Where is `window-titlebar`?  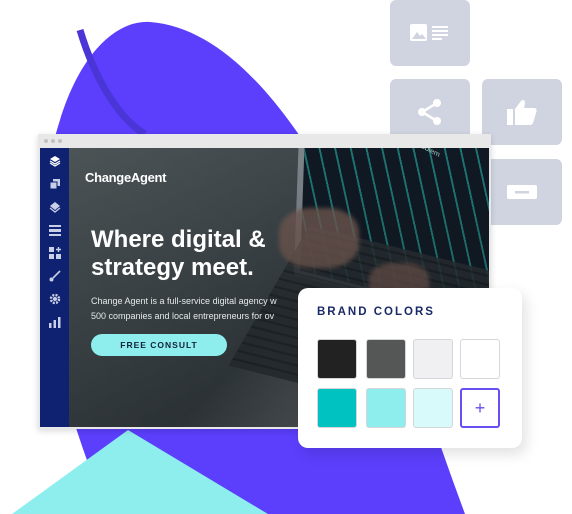
window-titlebar is located at coordinates (264, 141).